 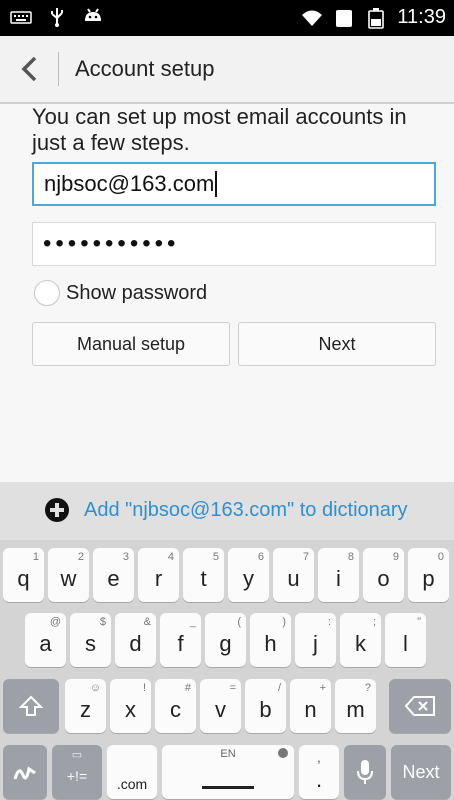 I want to click on chevron-left-icon, so click(x=29, y=69).